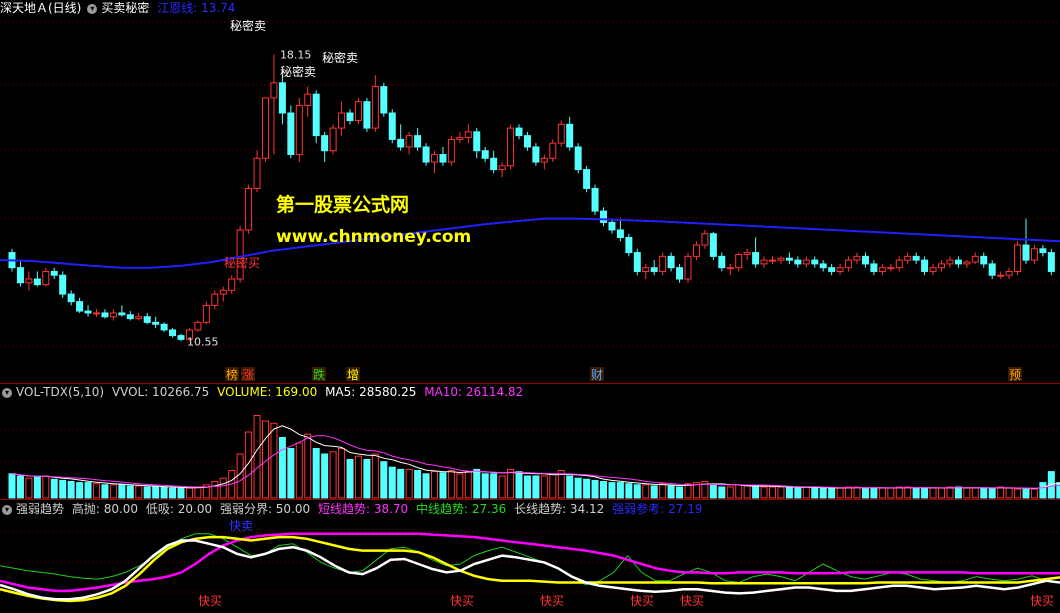  I want to click on buy-signal: 秘密买, so click(242, 262).